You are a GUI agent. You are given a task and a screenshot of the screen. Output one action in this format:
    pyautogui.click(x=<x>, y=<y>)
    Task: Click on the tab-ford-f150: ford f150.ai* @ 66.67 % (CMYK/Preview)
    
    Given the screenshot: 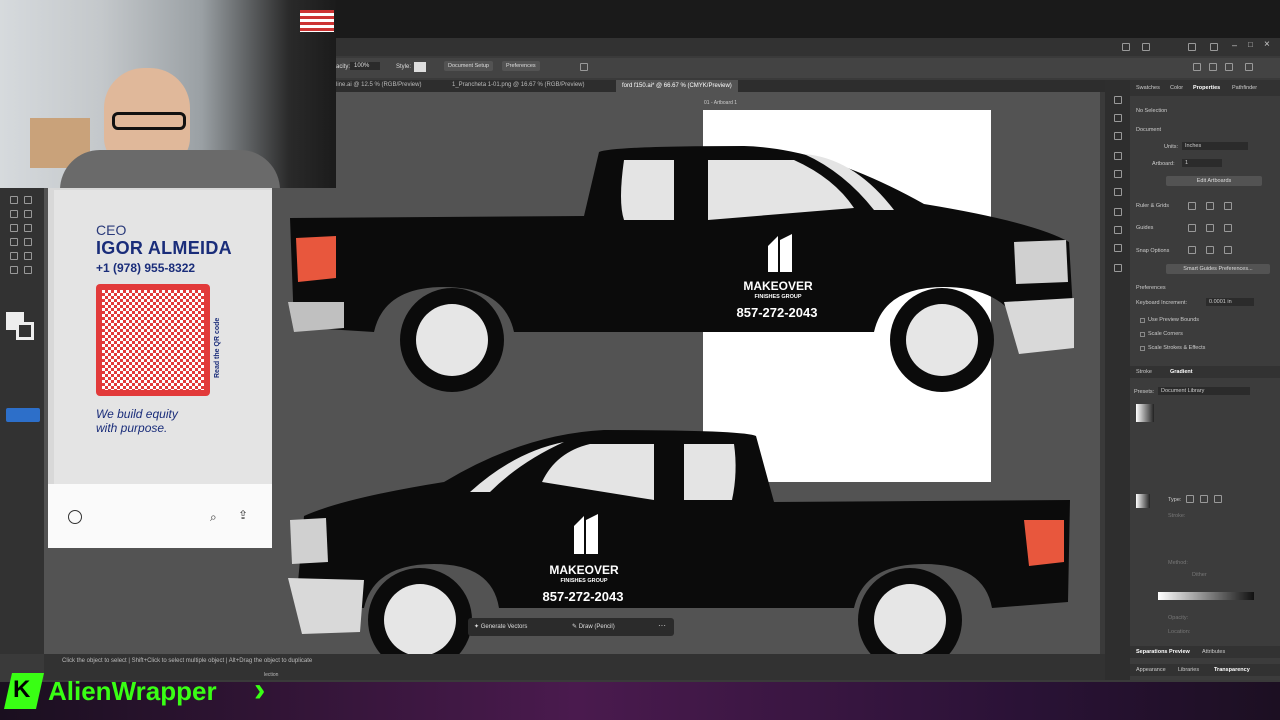 What is the action you would take?
    pyautogui.click(x=677, y=86)
    